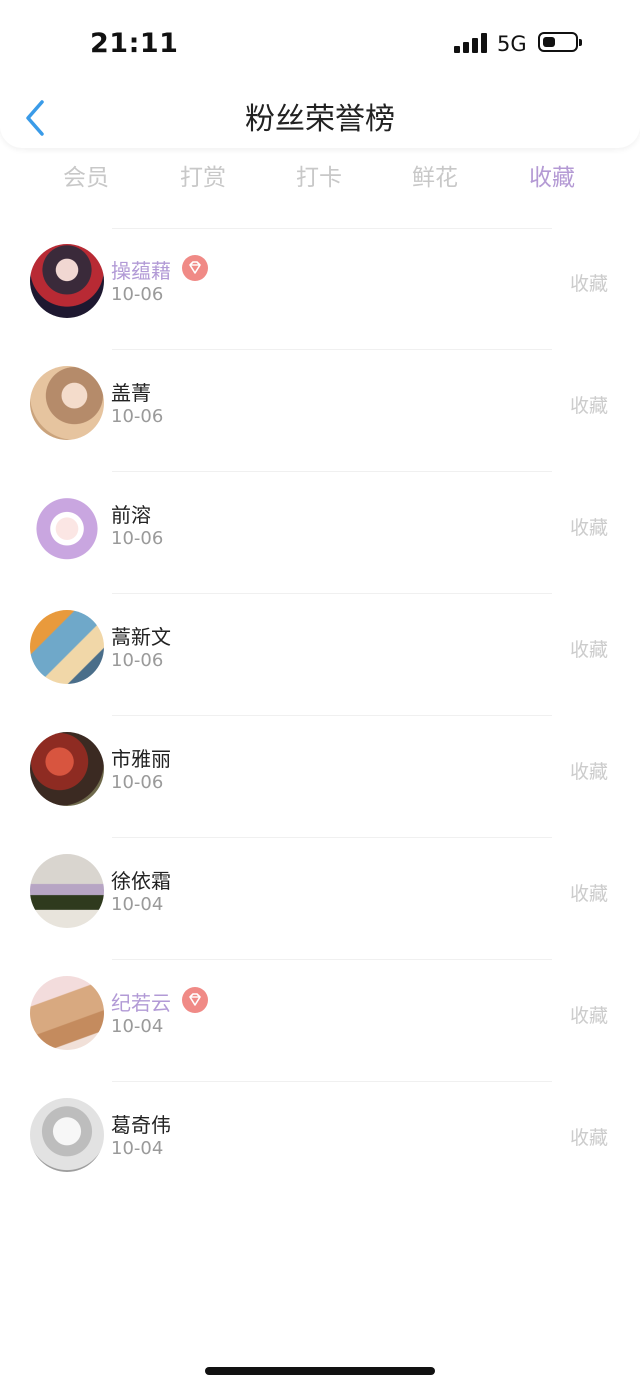 The height and width of the screenshot is (1387, 640). I want to click on list-item: 盖菁 10-06 收藏, so click(320, 410).